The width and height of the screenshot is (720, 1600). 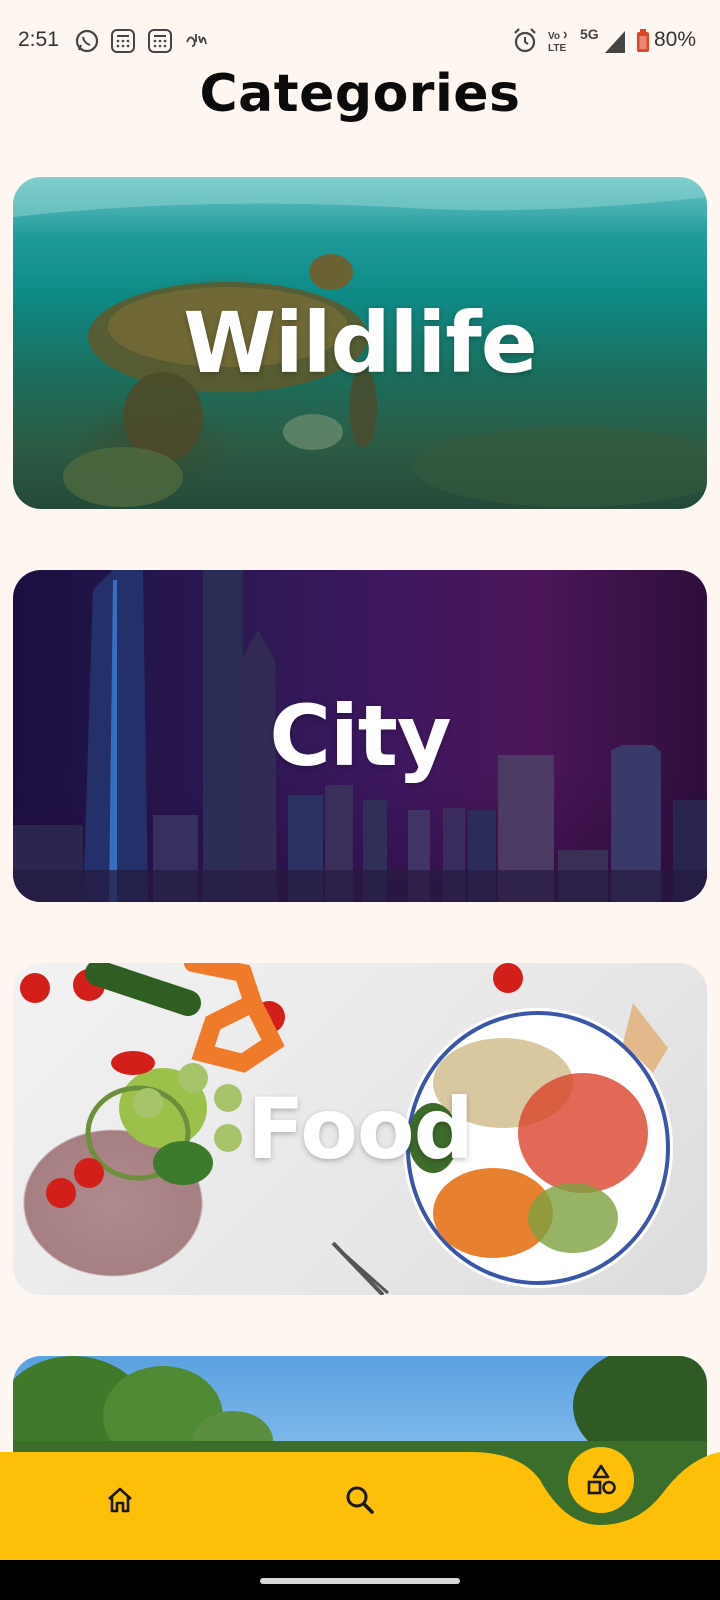 I want to click on category-label: City, so click(x=360, y=736).